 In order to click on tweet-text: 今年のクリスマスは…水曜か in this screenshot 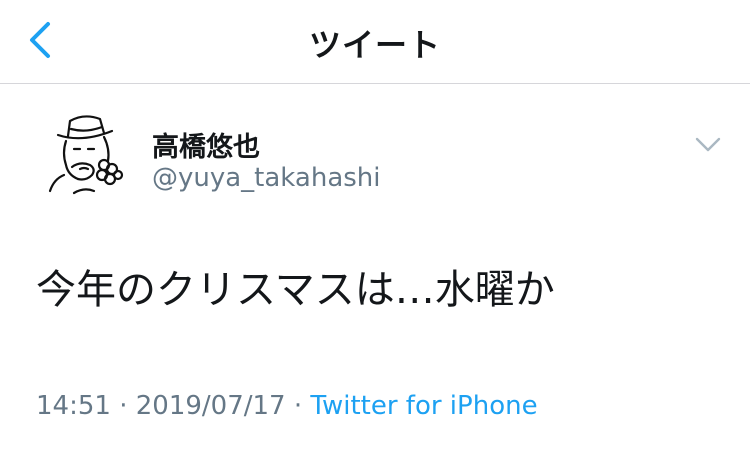, I will do `click(295, 290)`.